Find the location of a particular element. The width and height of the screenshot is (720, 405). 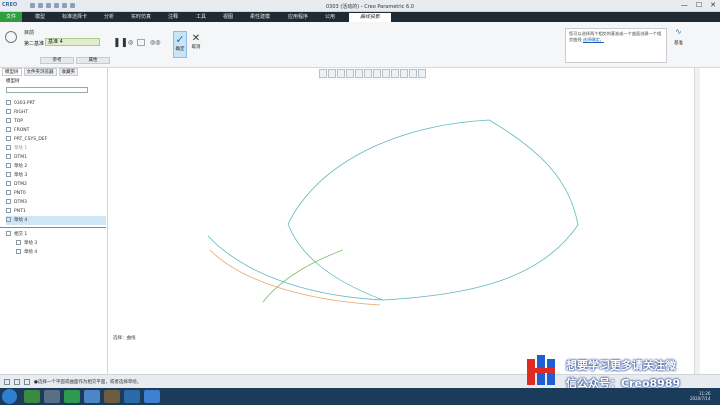

list-item: FRONT is located at coordinates (56, 130).